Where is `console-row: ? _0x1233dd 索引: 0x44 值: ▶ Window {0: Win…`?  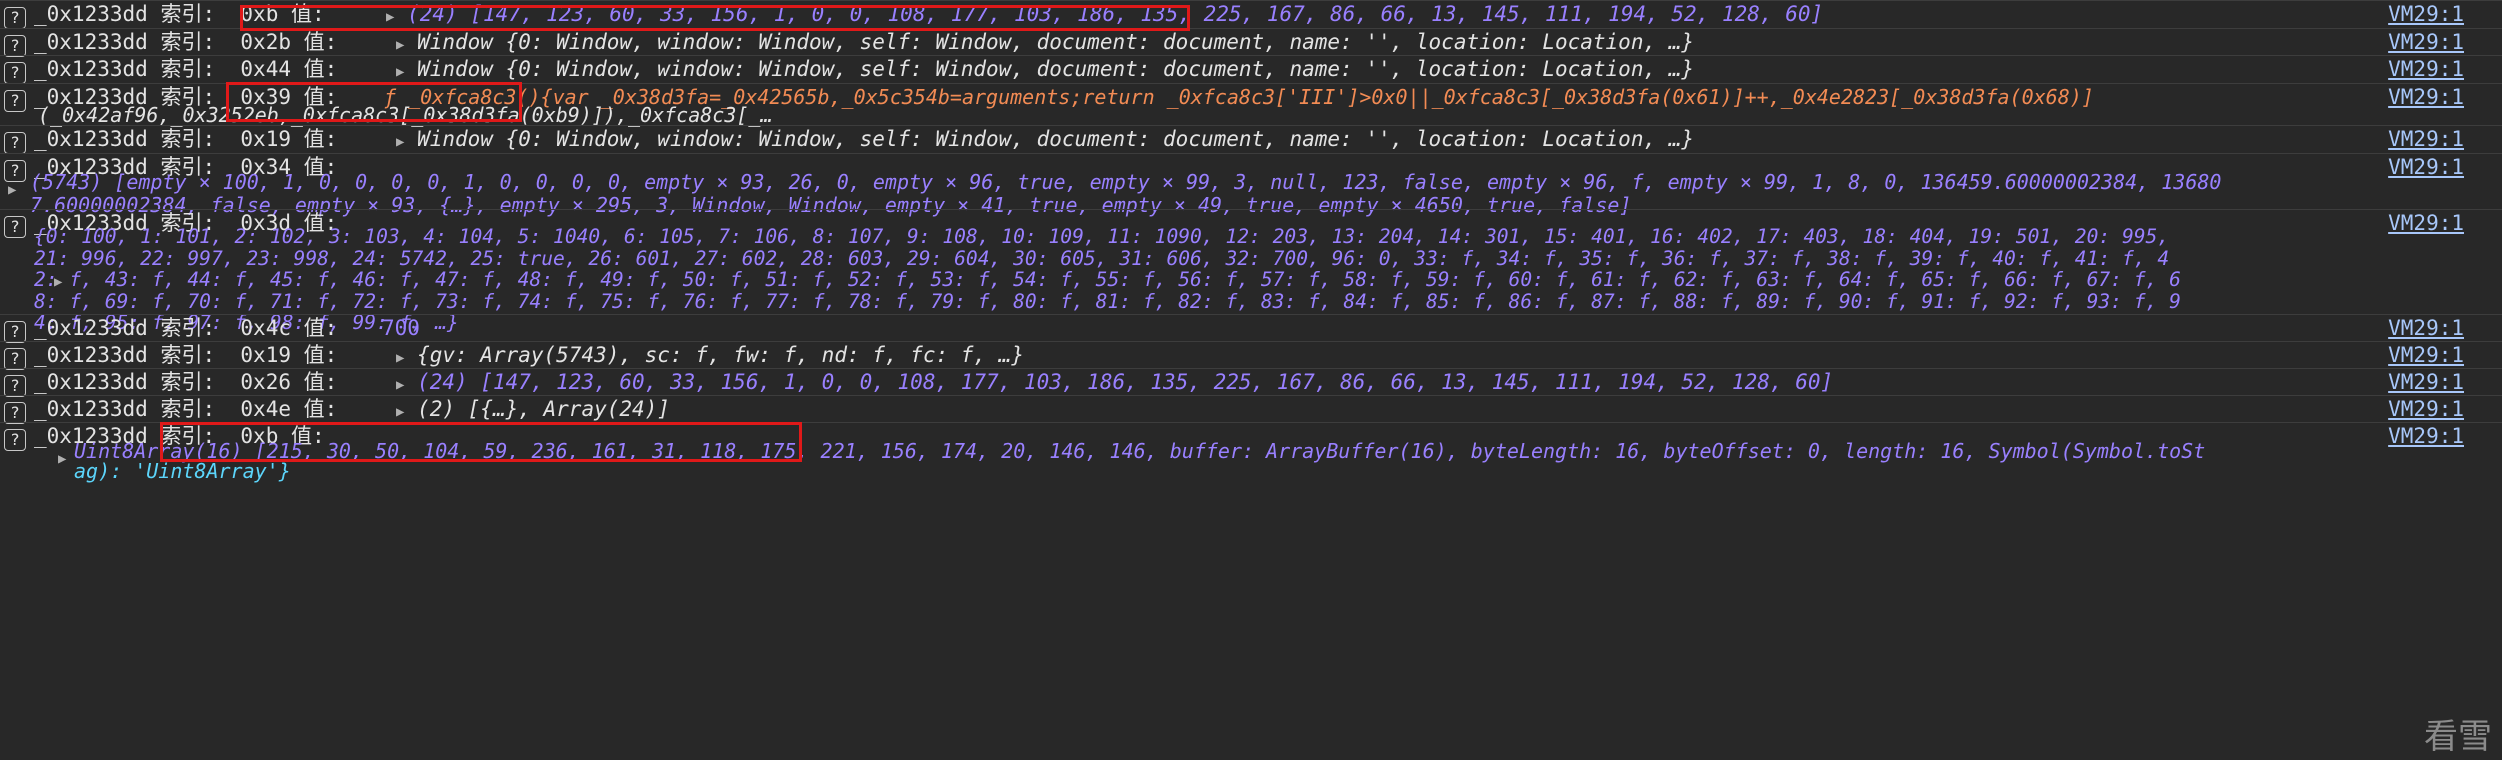 console-row: ? _0x1233dd 索引: 0x44 值: ▶ Window {0: Win… is located at coordinates (1251, 69).